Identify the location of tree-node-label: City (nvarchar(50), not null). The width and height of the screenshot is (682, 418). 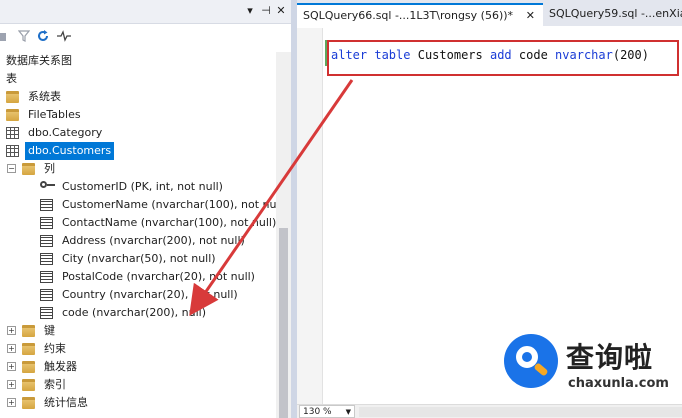
(139, 258).